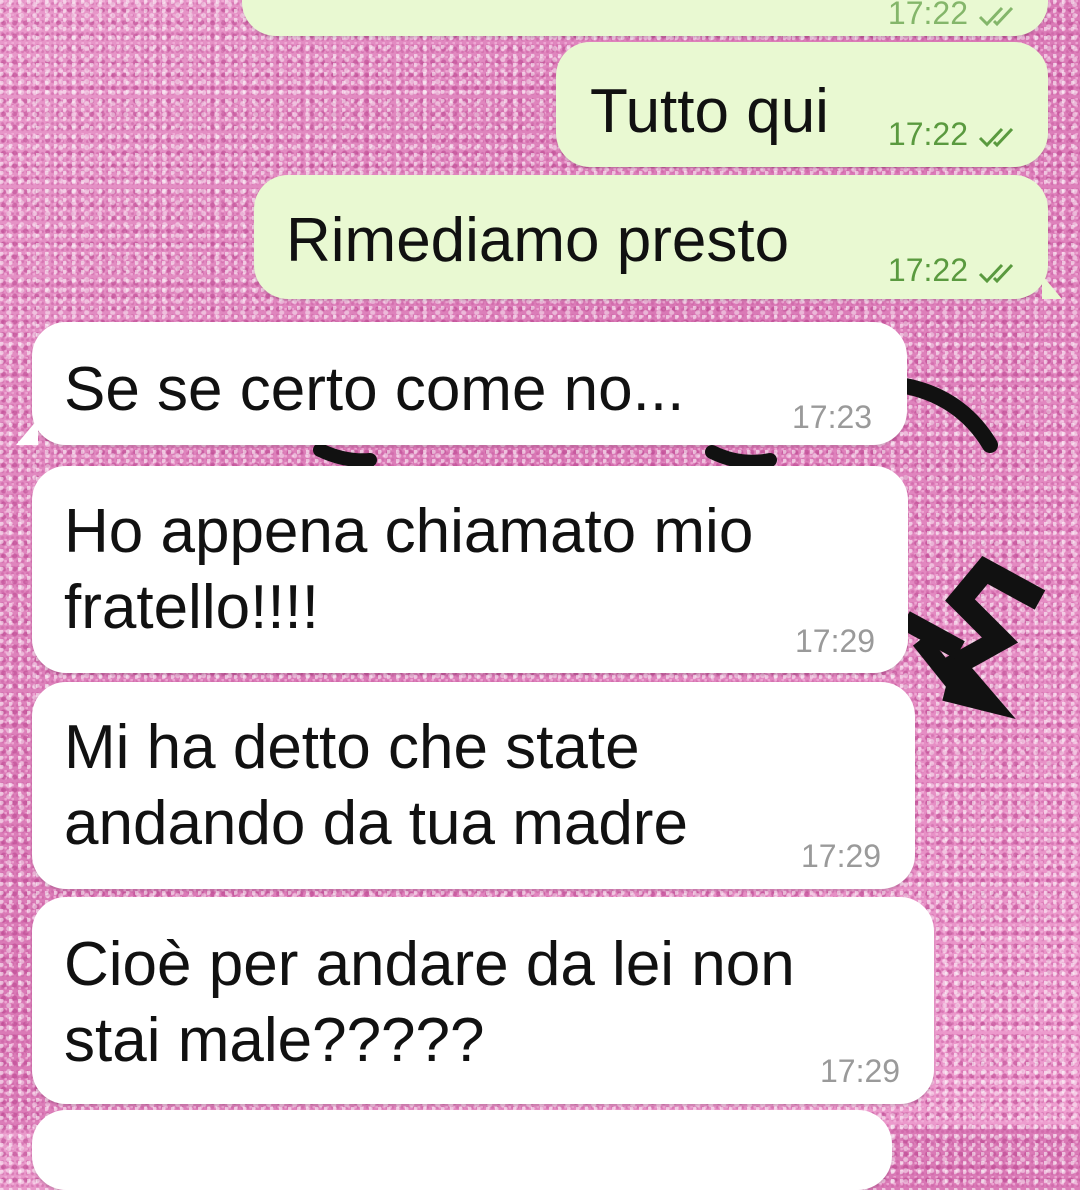  Describe the element at coordinates (709, 111) in the screenshot. I see `message-text: Tutto qui` at that location.